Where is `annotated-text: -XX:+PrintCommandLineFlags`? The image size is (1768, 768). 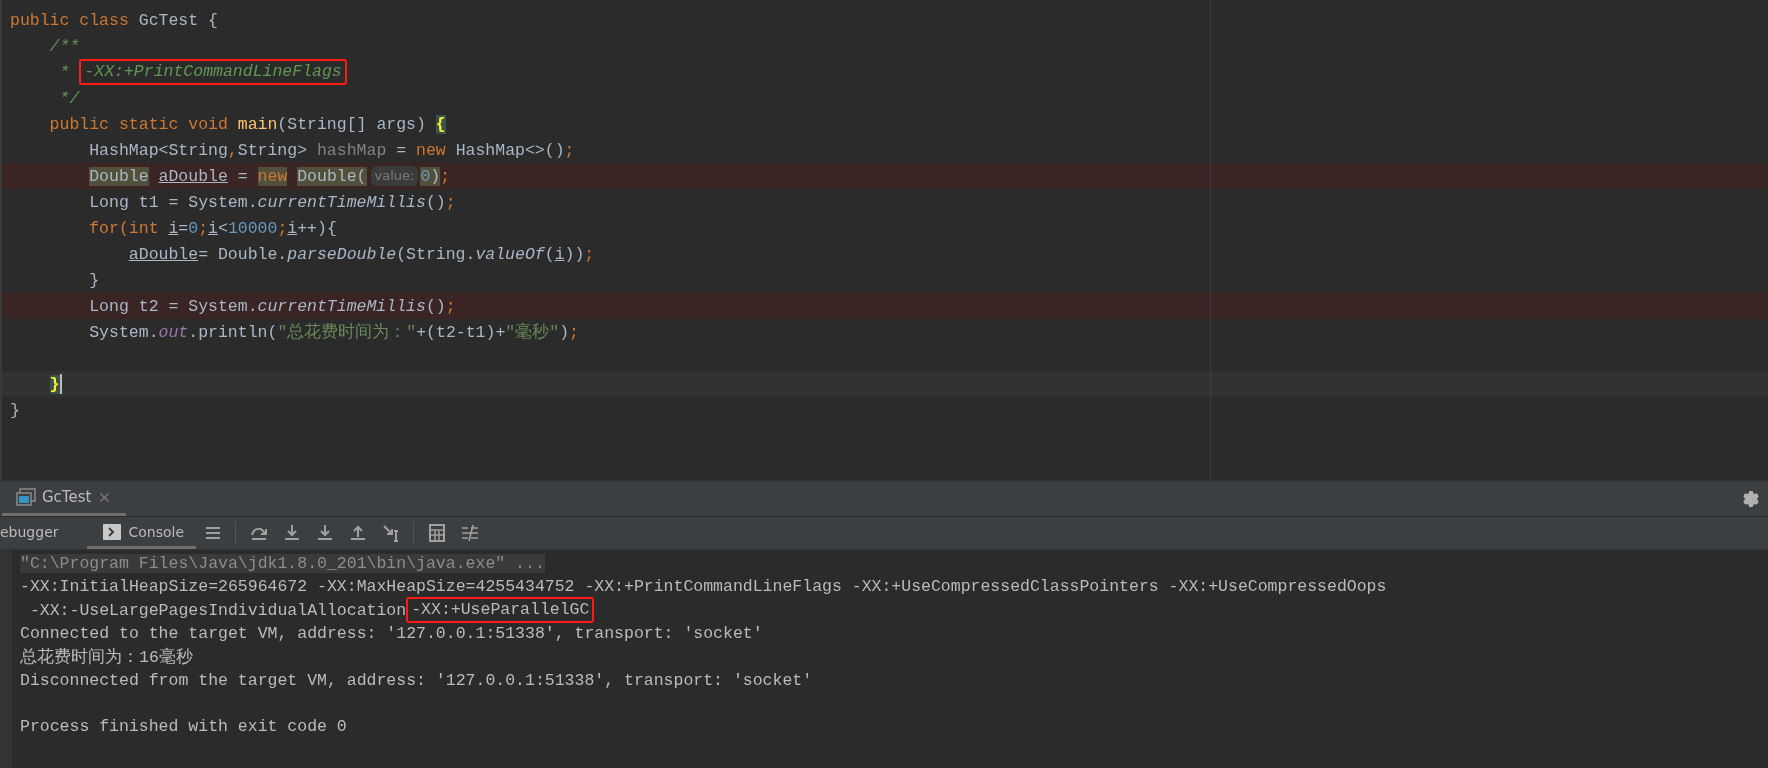
annotated-text: -XX:+PrintCommandLineFlags is located at coordinates (213, 72).